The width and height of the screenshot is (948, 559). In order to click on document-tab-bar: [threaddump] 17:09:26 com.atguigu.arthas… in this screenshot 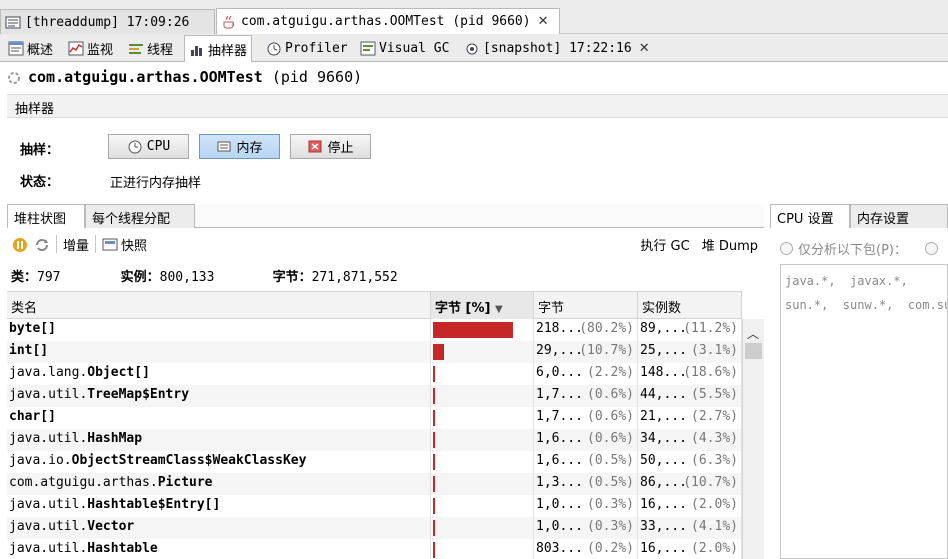, I will do `click(474, 17)`.